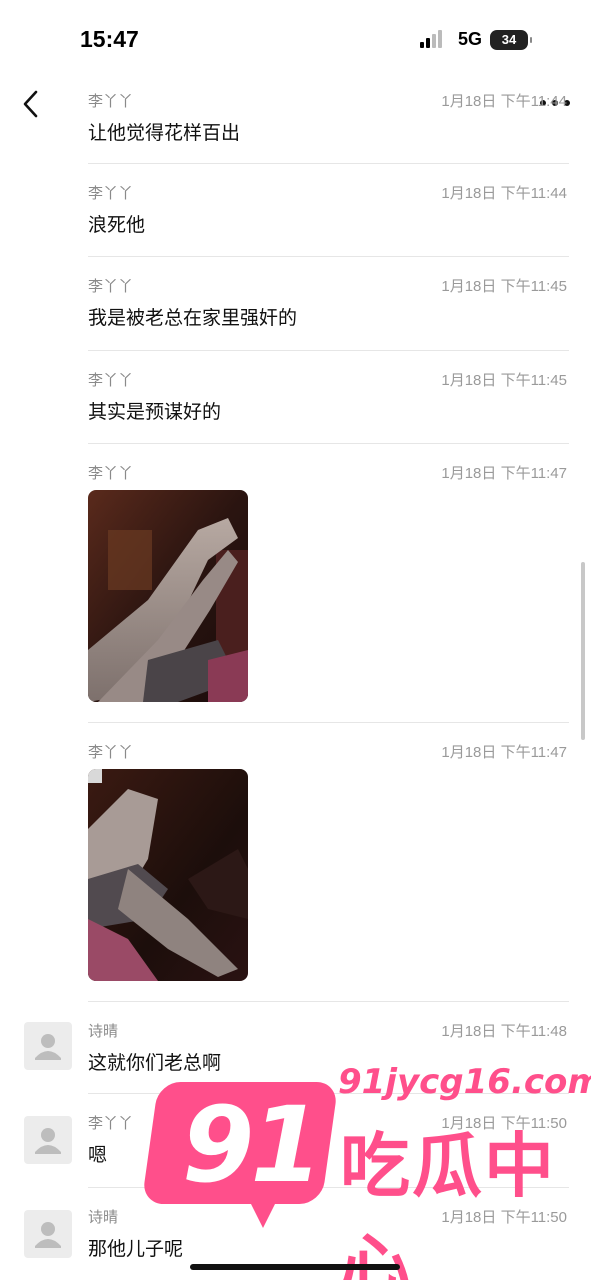 The width and height of the screenshot is (591, 1280). I want to click on cellular-signal-icon, so click(434, 39).